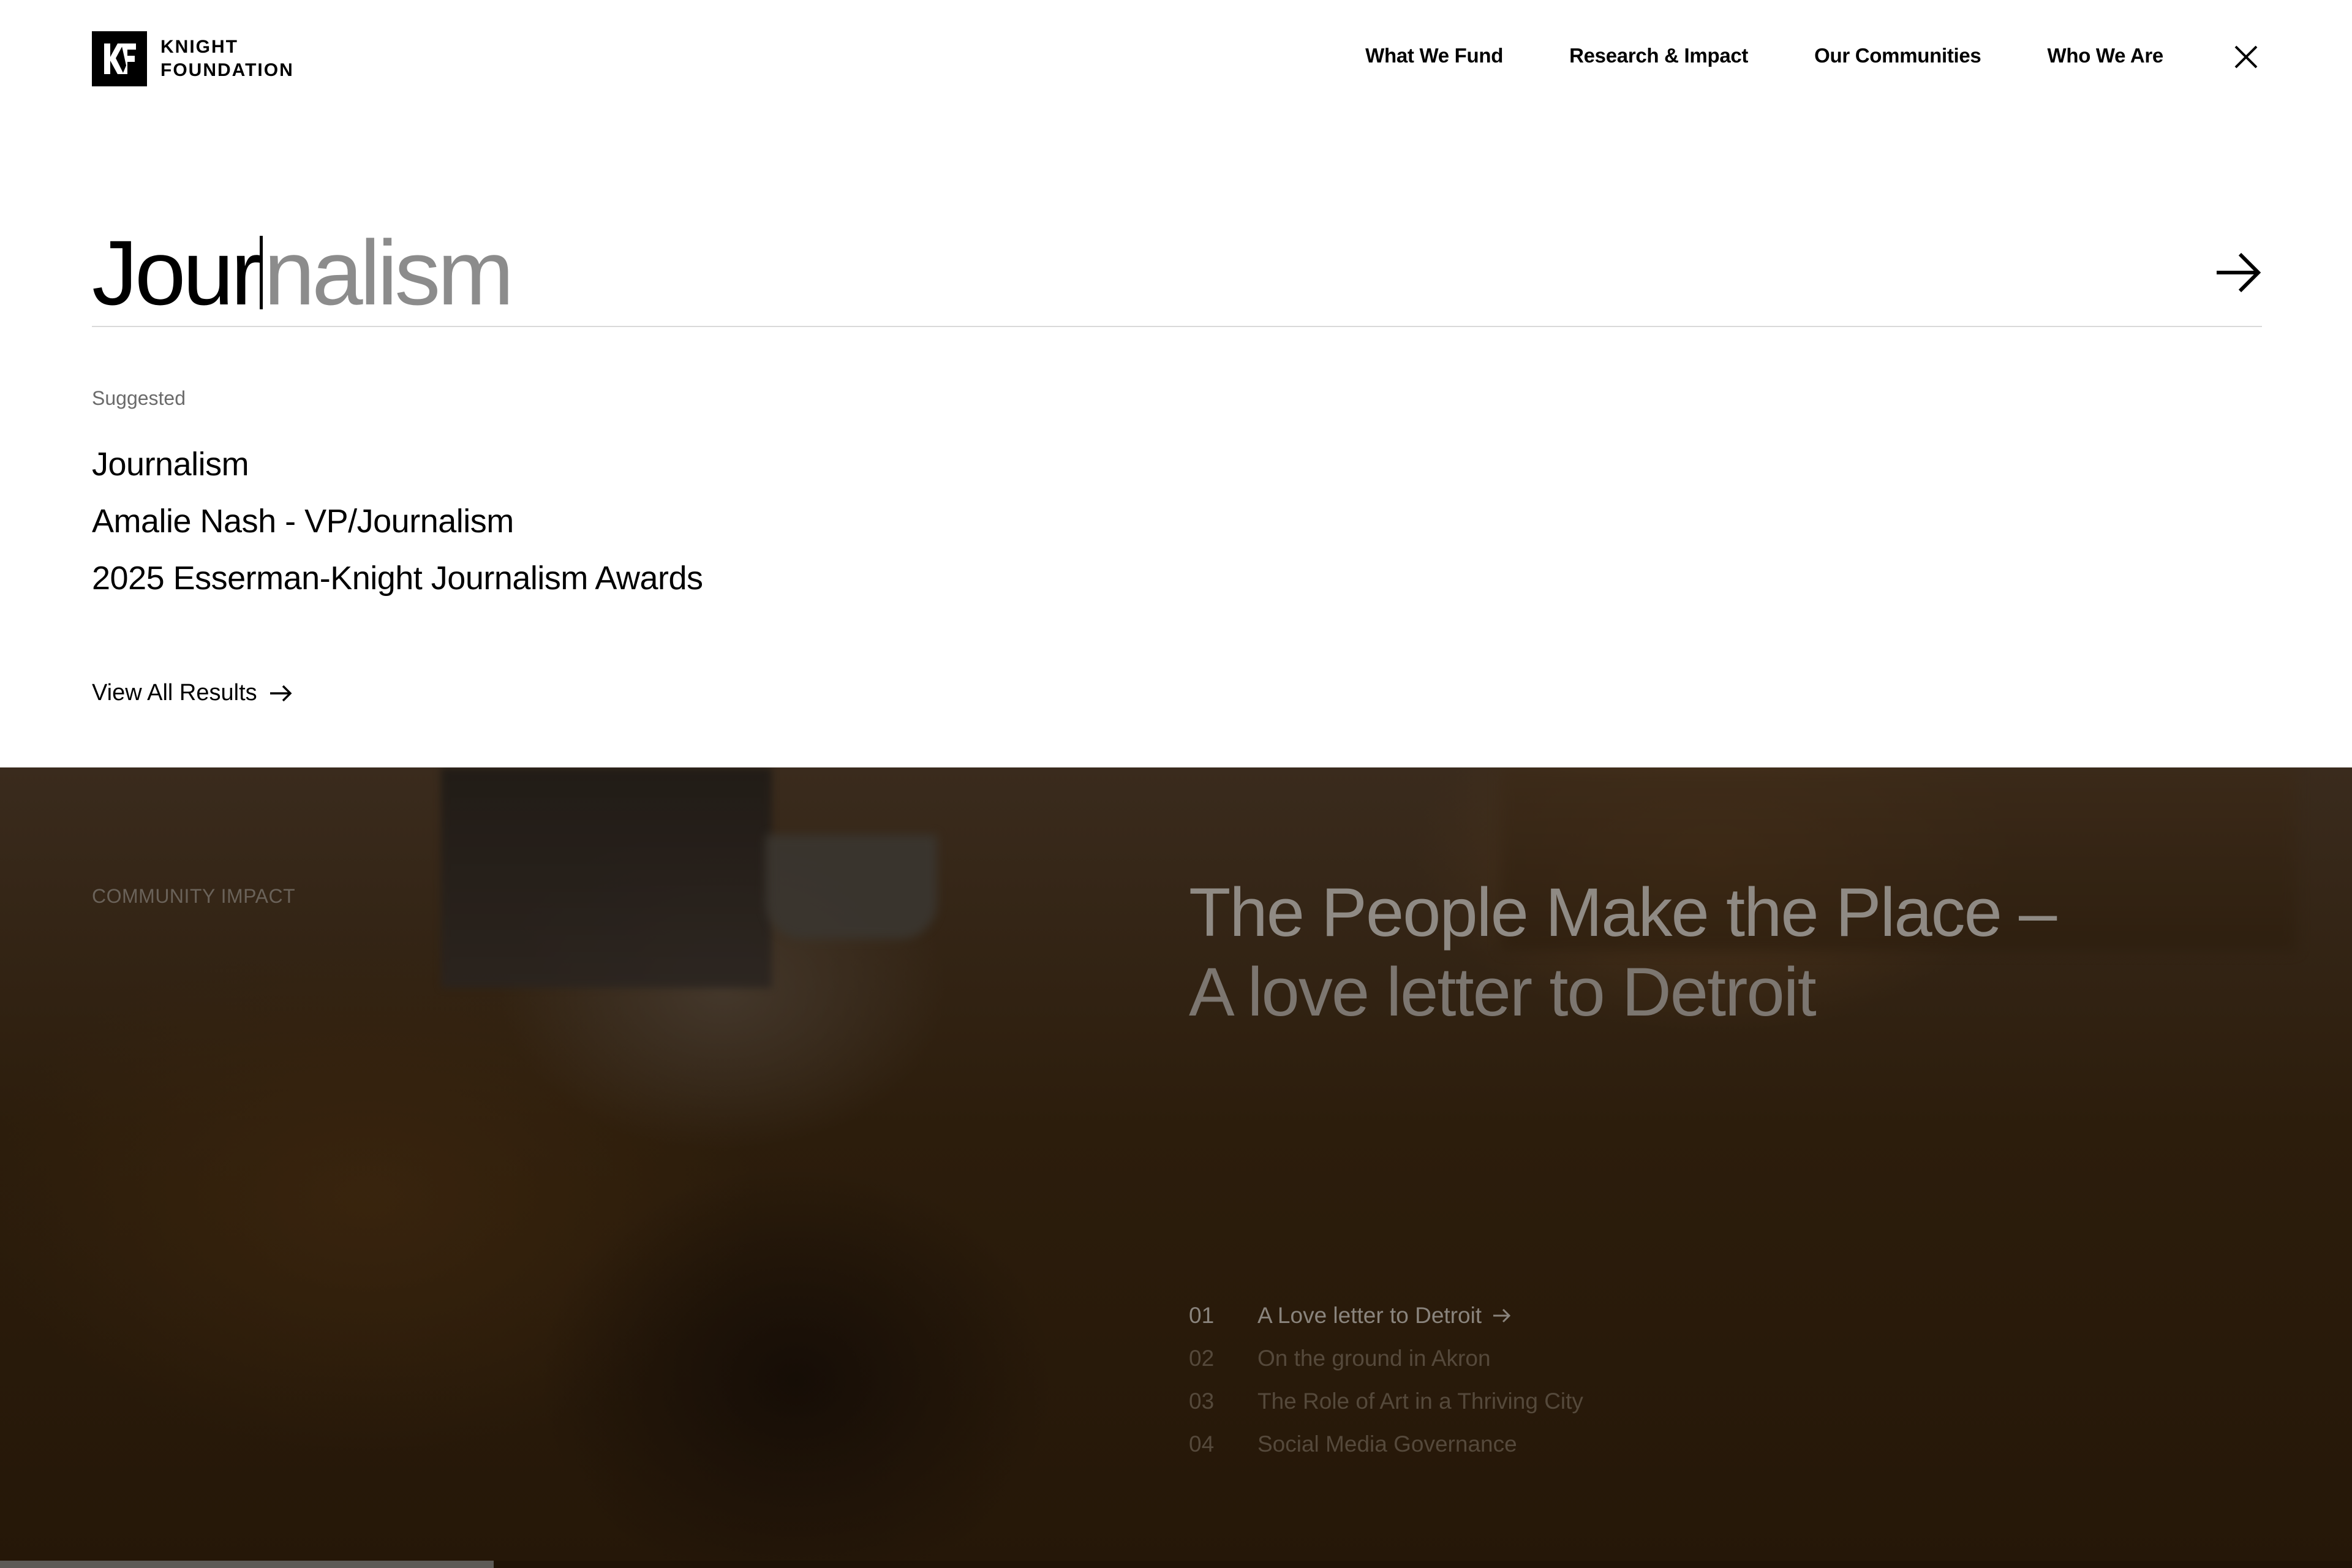 Image resolution: width=2352 pixels, height=1568 pixels. I want to click on story-title: The Role of Art in a Thriving City, so click(1420, 1401).